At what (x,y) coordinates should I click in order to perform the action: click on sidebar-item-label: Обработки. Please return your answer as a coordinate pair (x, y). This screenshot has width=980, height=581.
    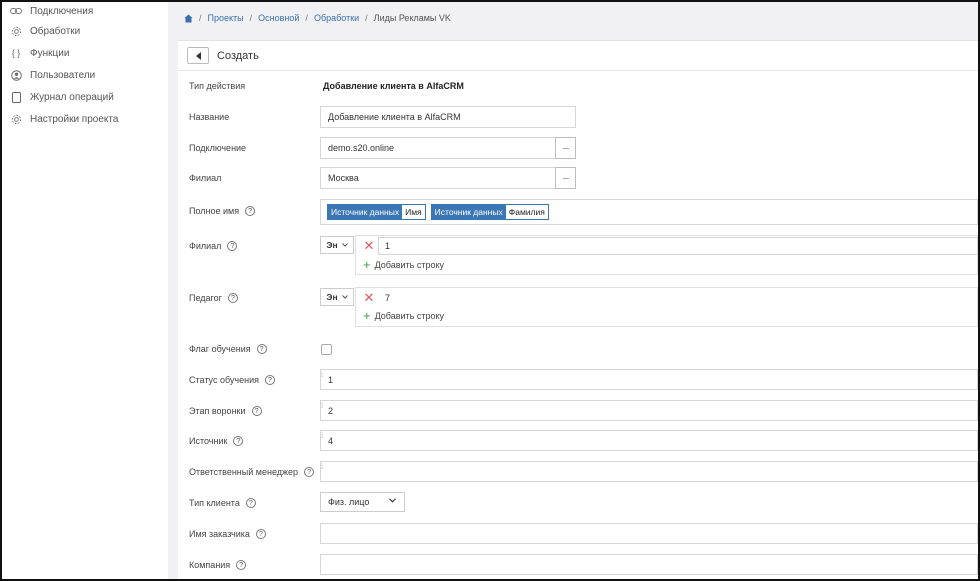
    Looking at the image, I should click on (55, 31).